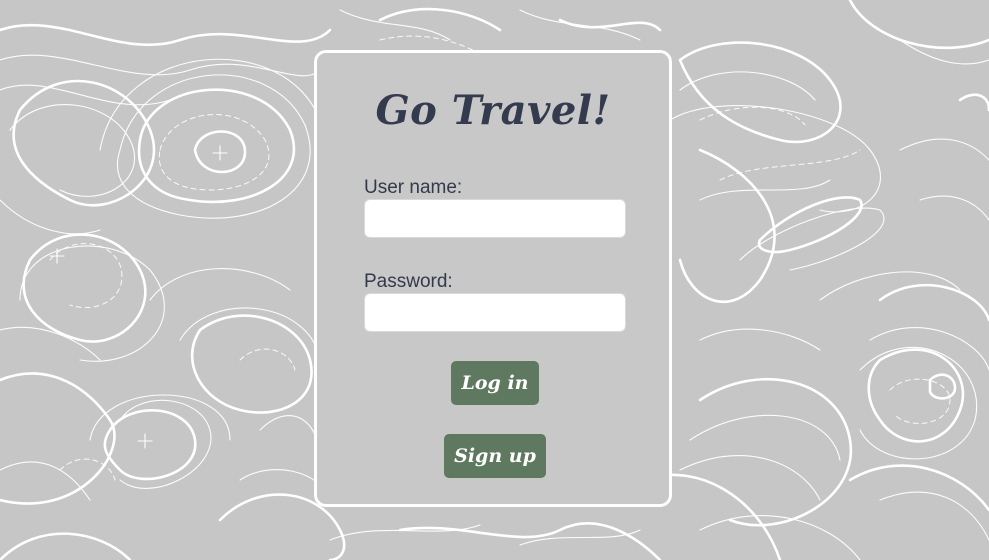  What do you see at coordinates (493, 110) in the screenshot?
I see `app-title: Go Travel!` at bounding box center [493, 110].